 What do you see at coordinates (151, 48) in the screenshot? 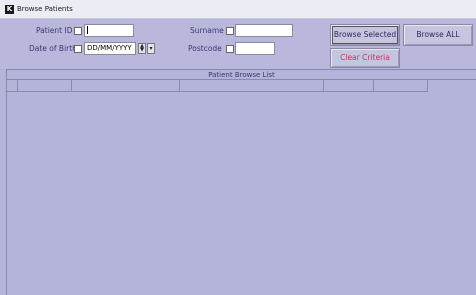
I see `chevron-down-icon: ▾` at bounding box center [151, 48].